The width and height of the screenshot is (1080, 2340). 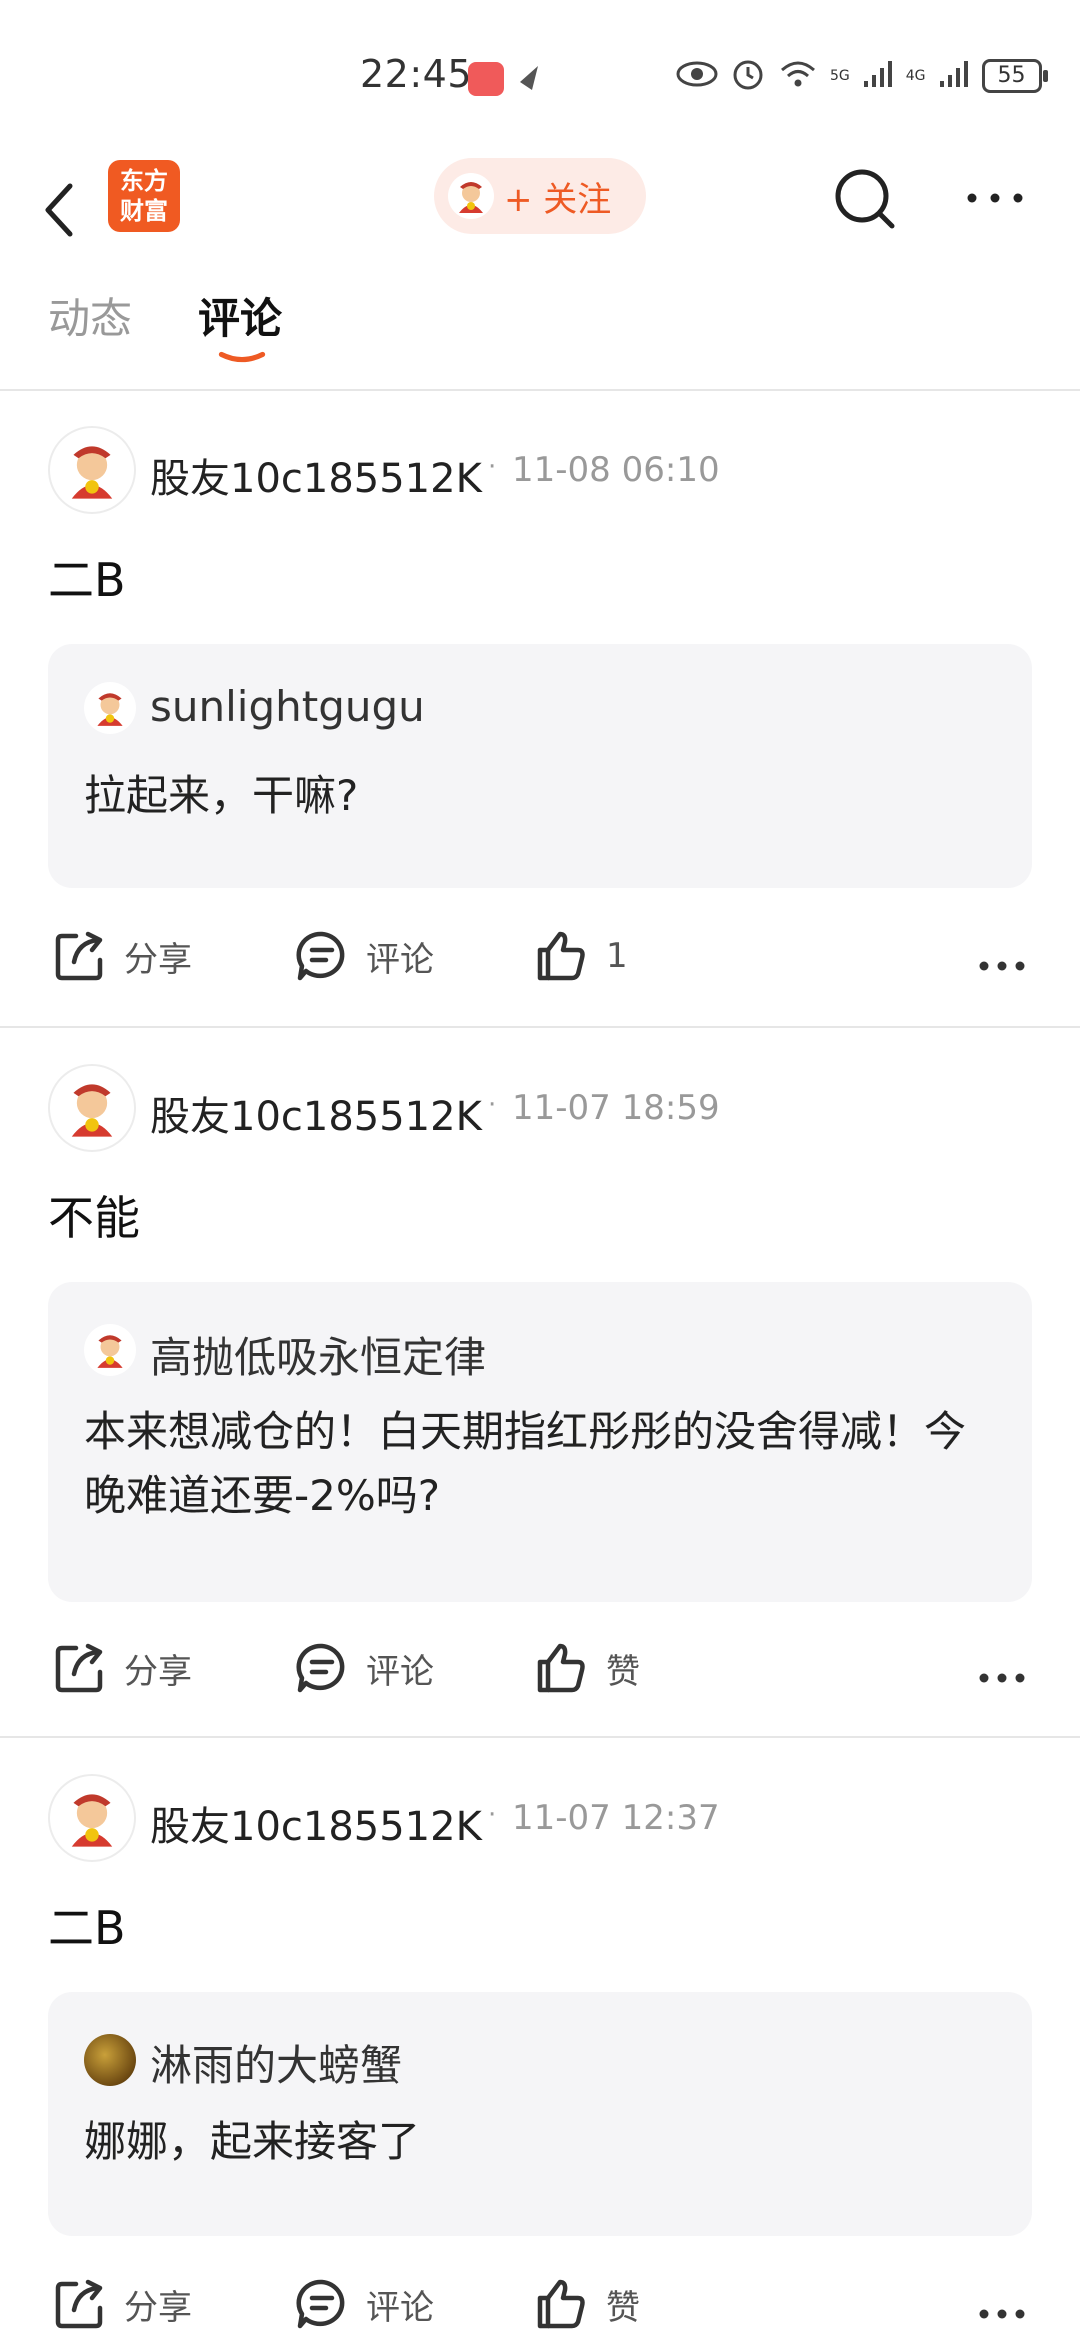 I want to click on tab-pinglun: 评论, so click(x=240, y=315).